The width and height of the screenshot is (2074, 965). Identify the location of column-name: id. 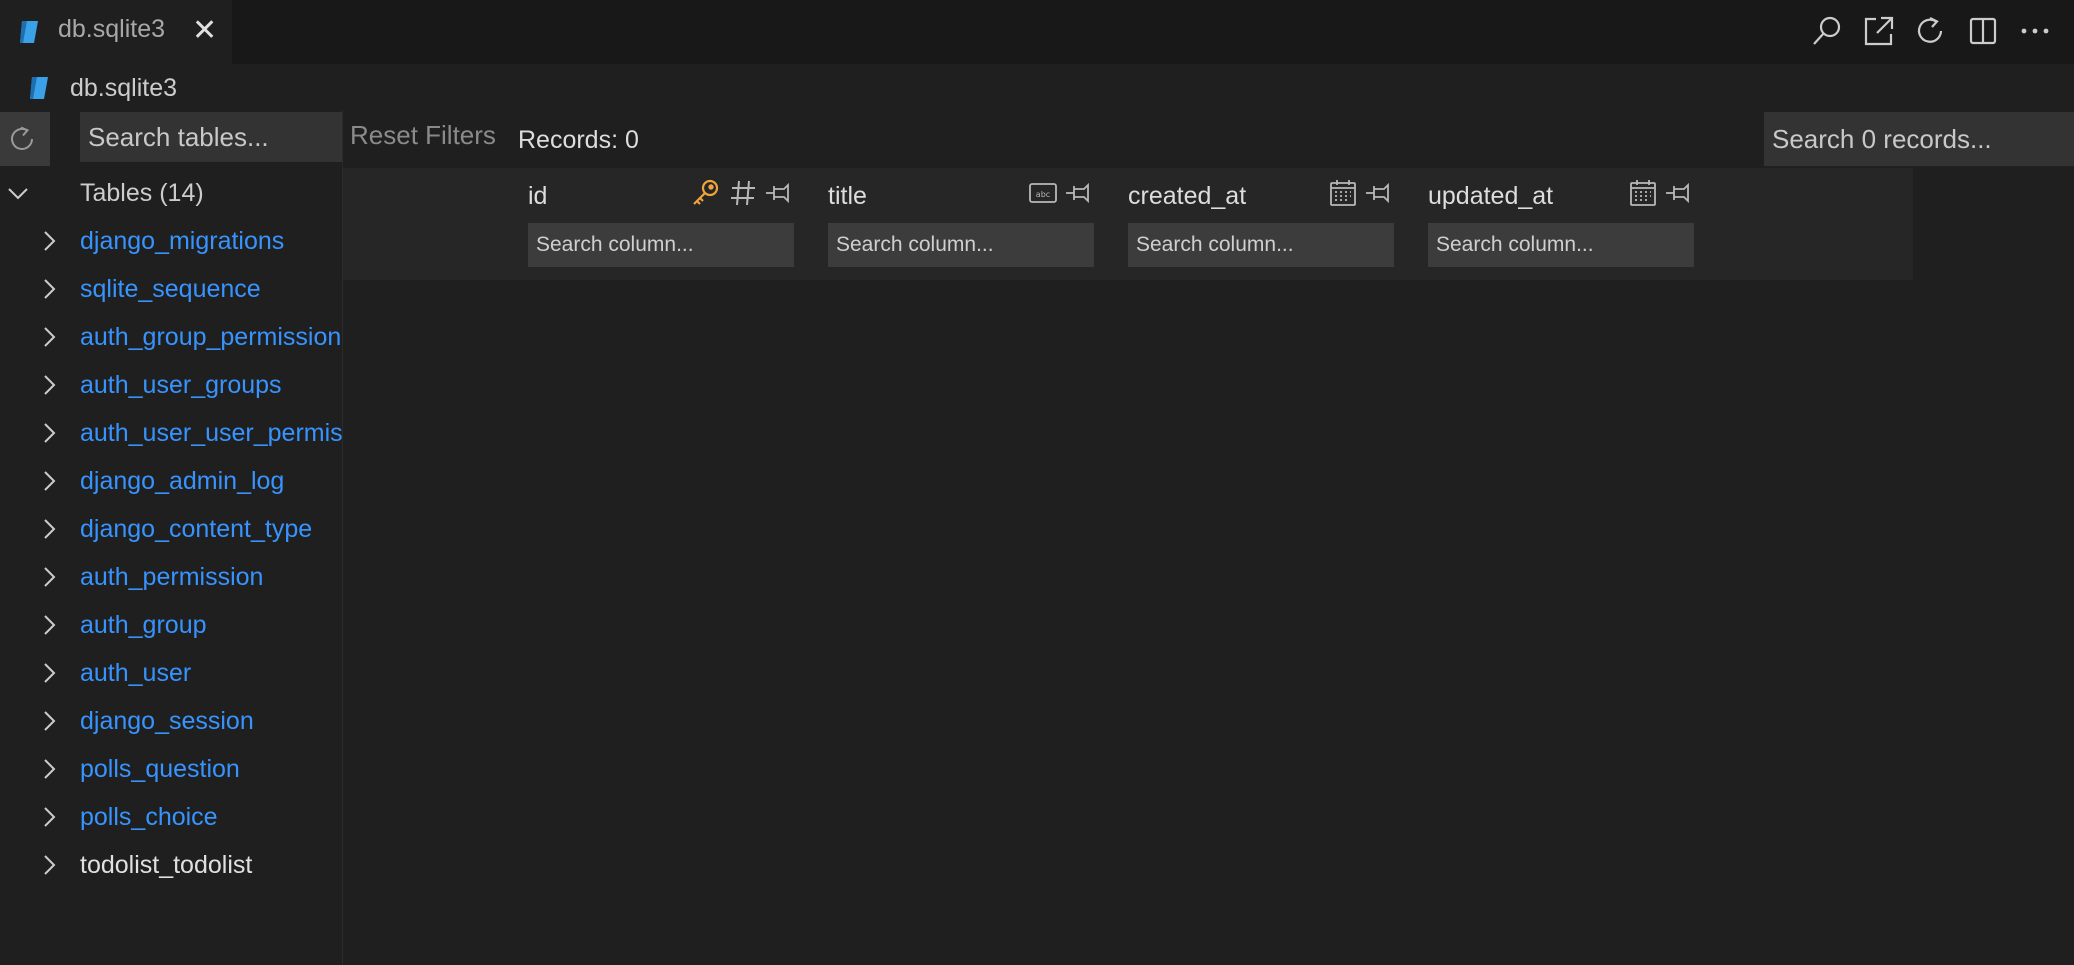
(538, 196).